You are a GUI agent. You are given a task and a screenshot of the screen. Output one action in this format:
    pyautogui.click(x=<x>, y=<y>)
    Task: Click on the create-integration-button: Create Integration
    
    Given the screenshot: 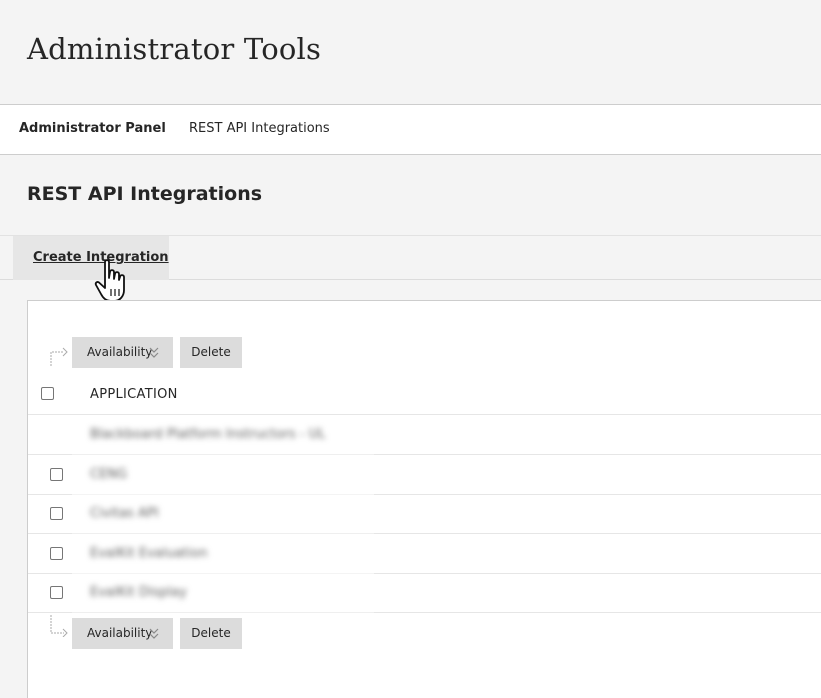 What is the action you would take?
    pyautogui.click(x=91, y=258)
    